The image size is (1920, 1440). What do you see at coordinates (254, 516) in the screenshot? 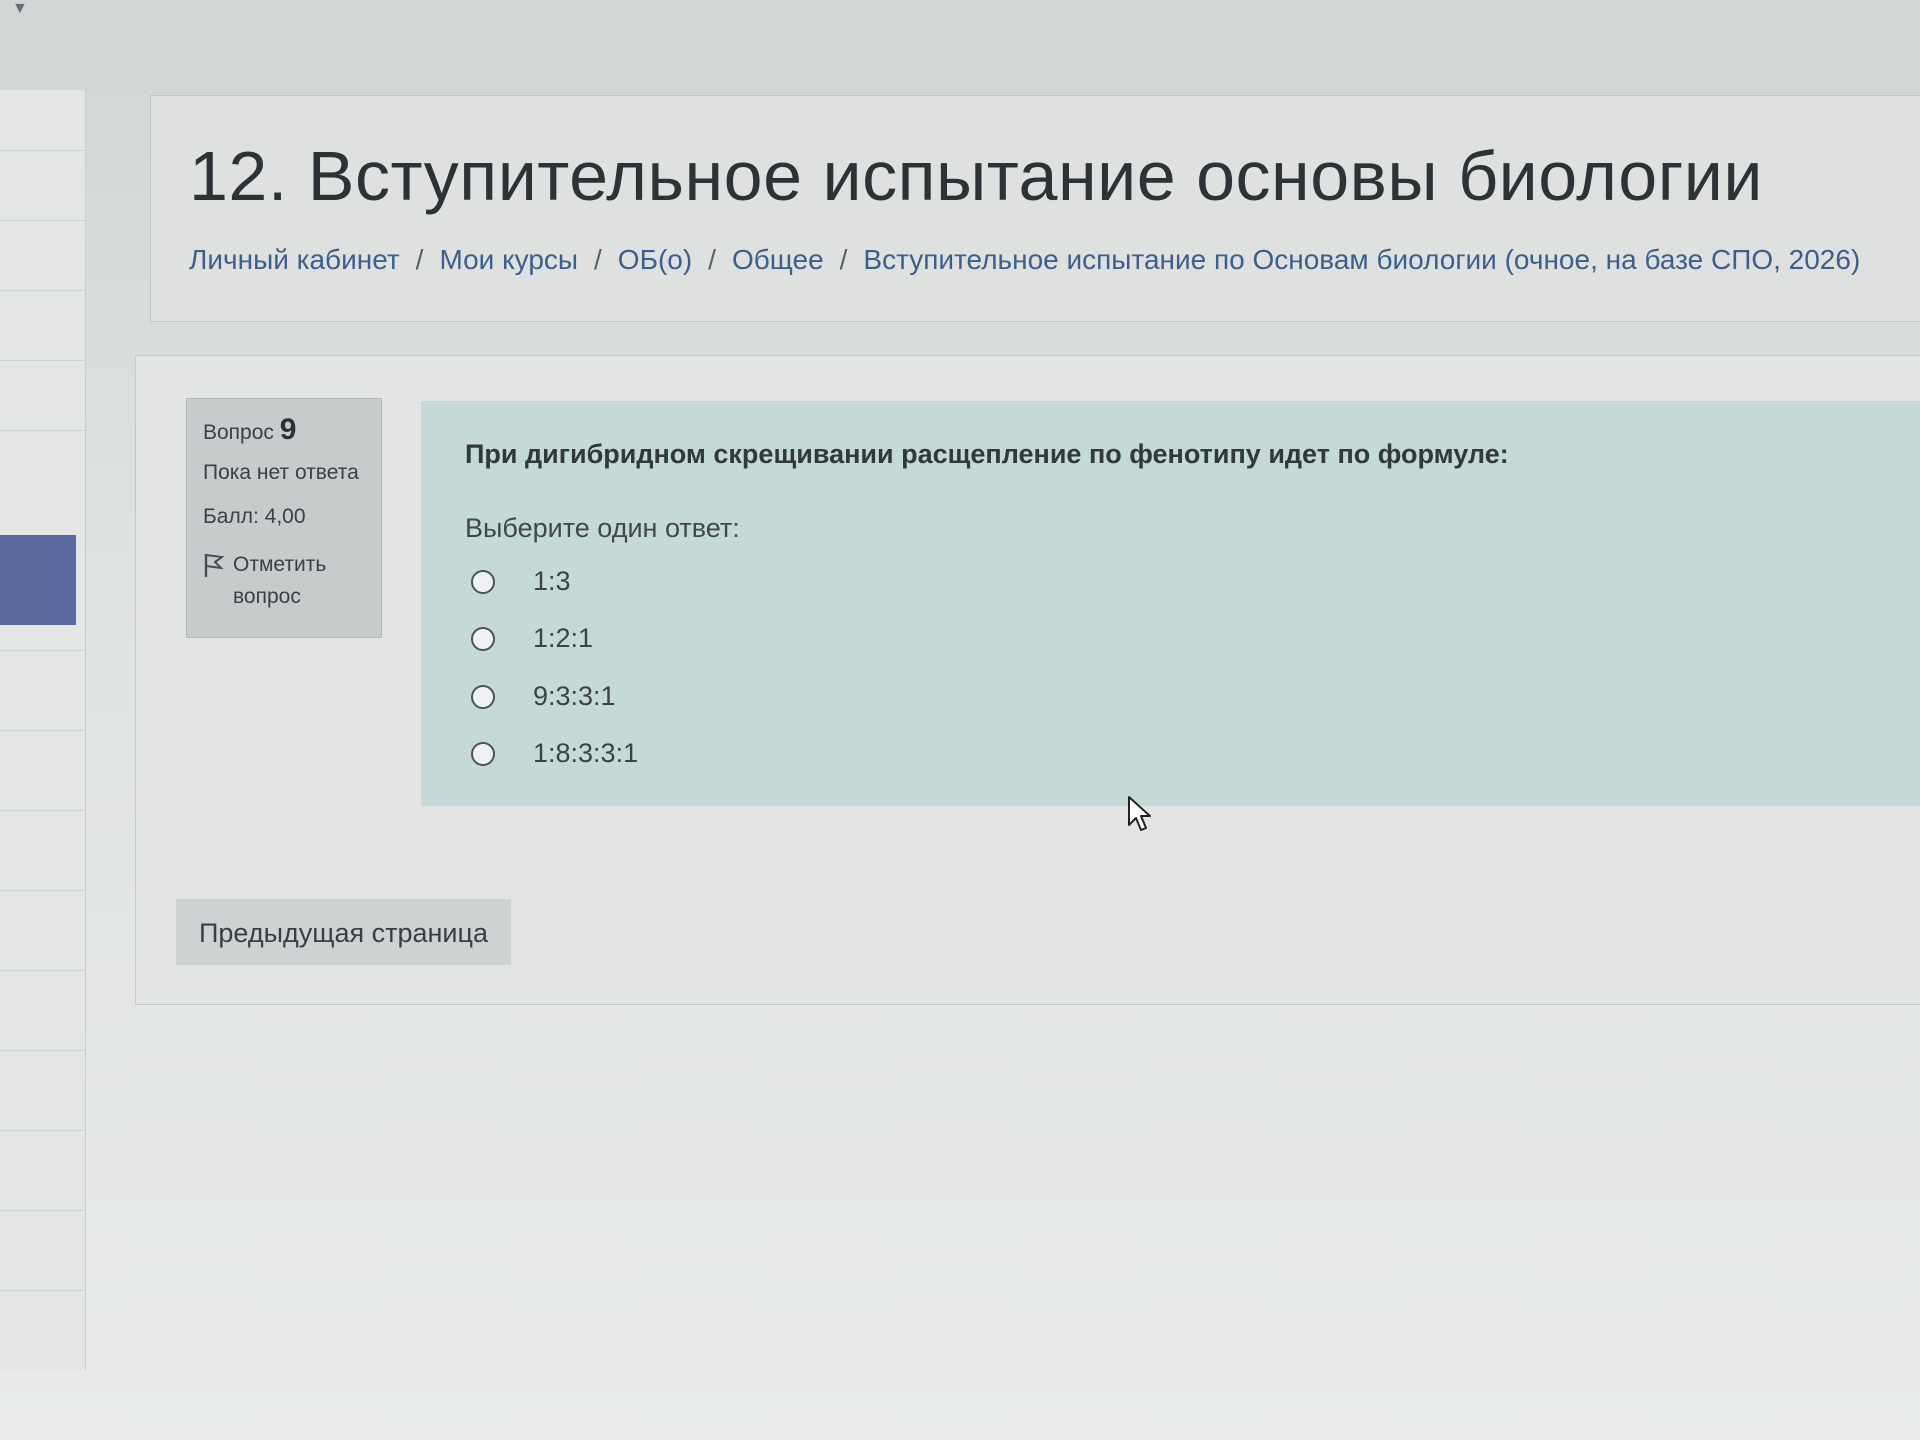
I see `question-grade: Балл: 4,00` at bounding box center [254, 516].